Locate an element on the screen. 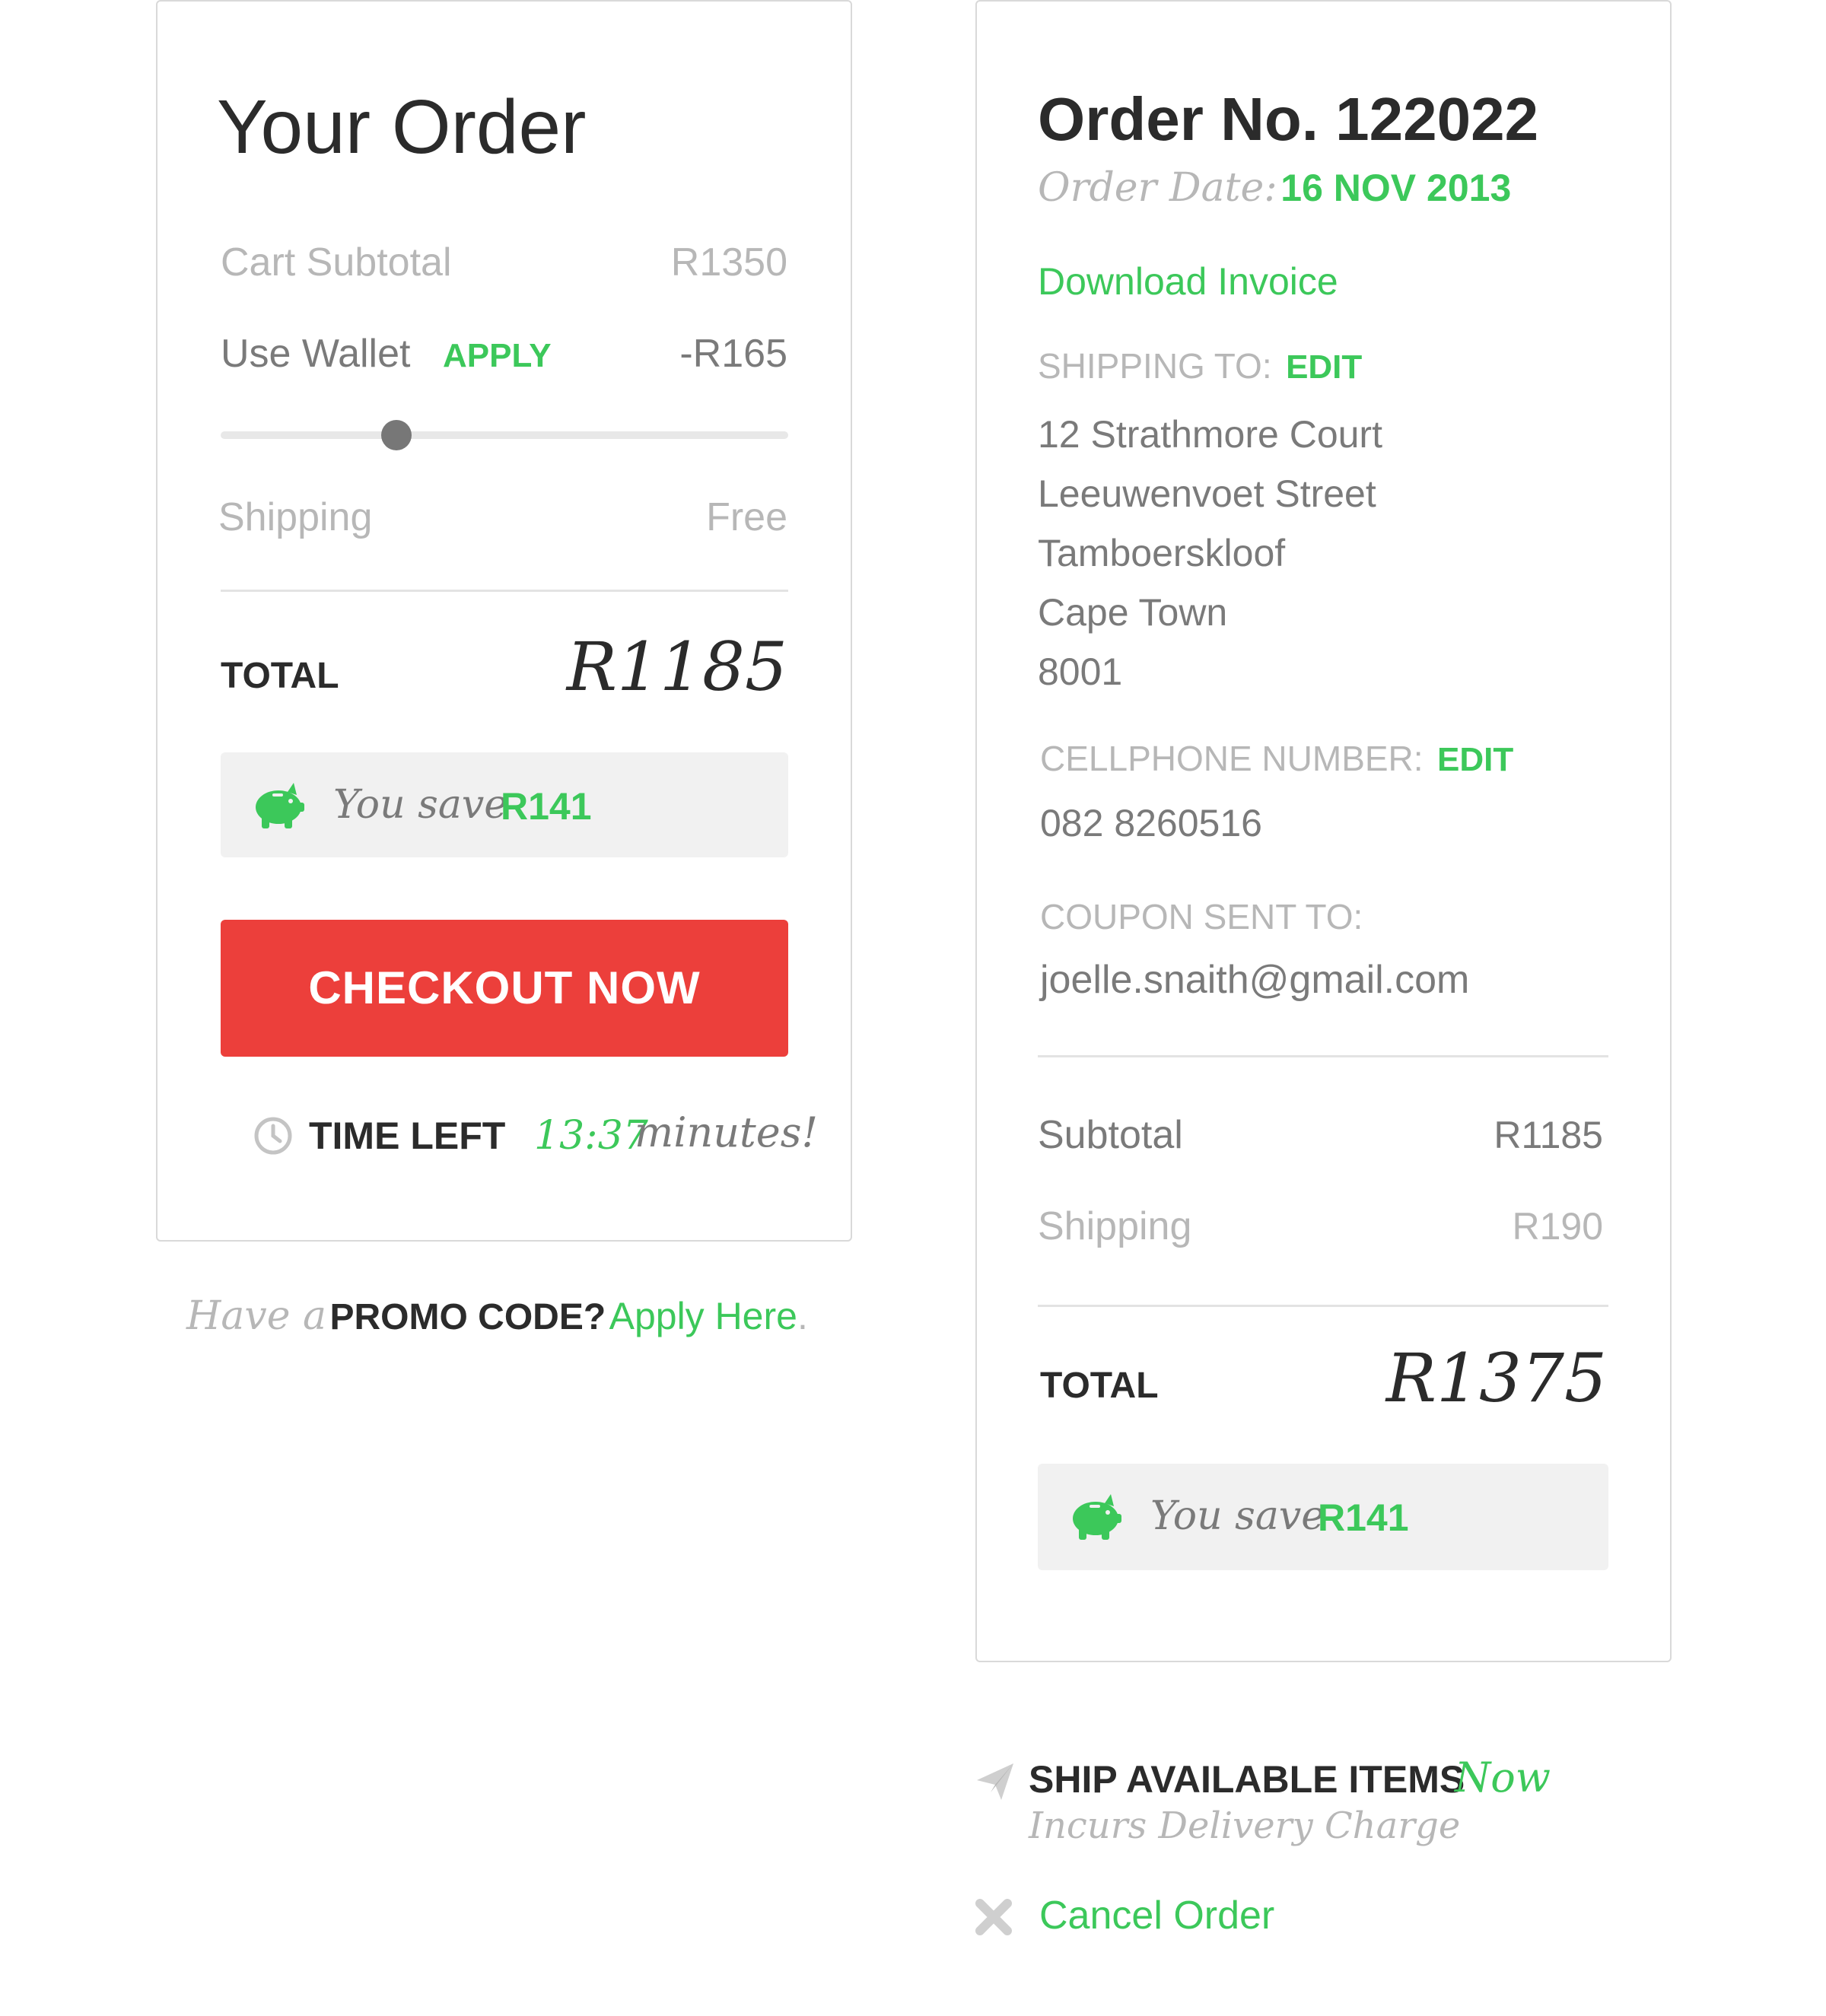 The width and height of the screenshot is (1826, 2016). checkout-now-button: CHECKOUT NOW is located at coordinates (504, 988).